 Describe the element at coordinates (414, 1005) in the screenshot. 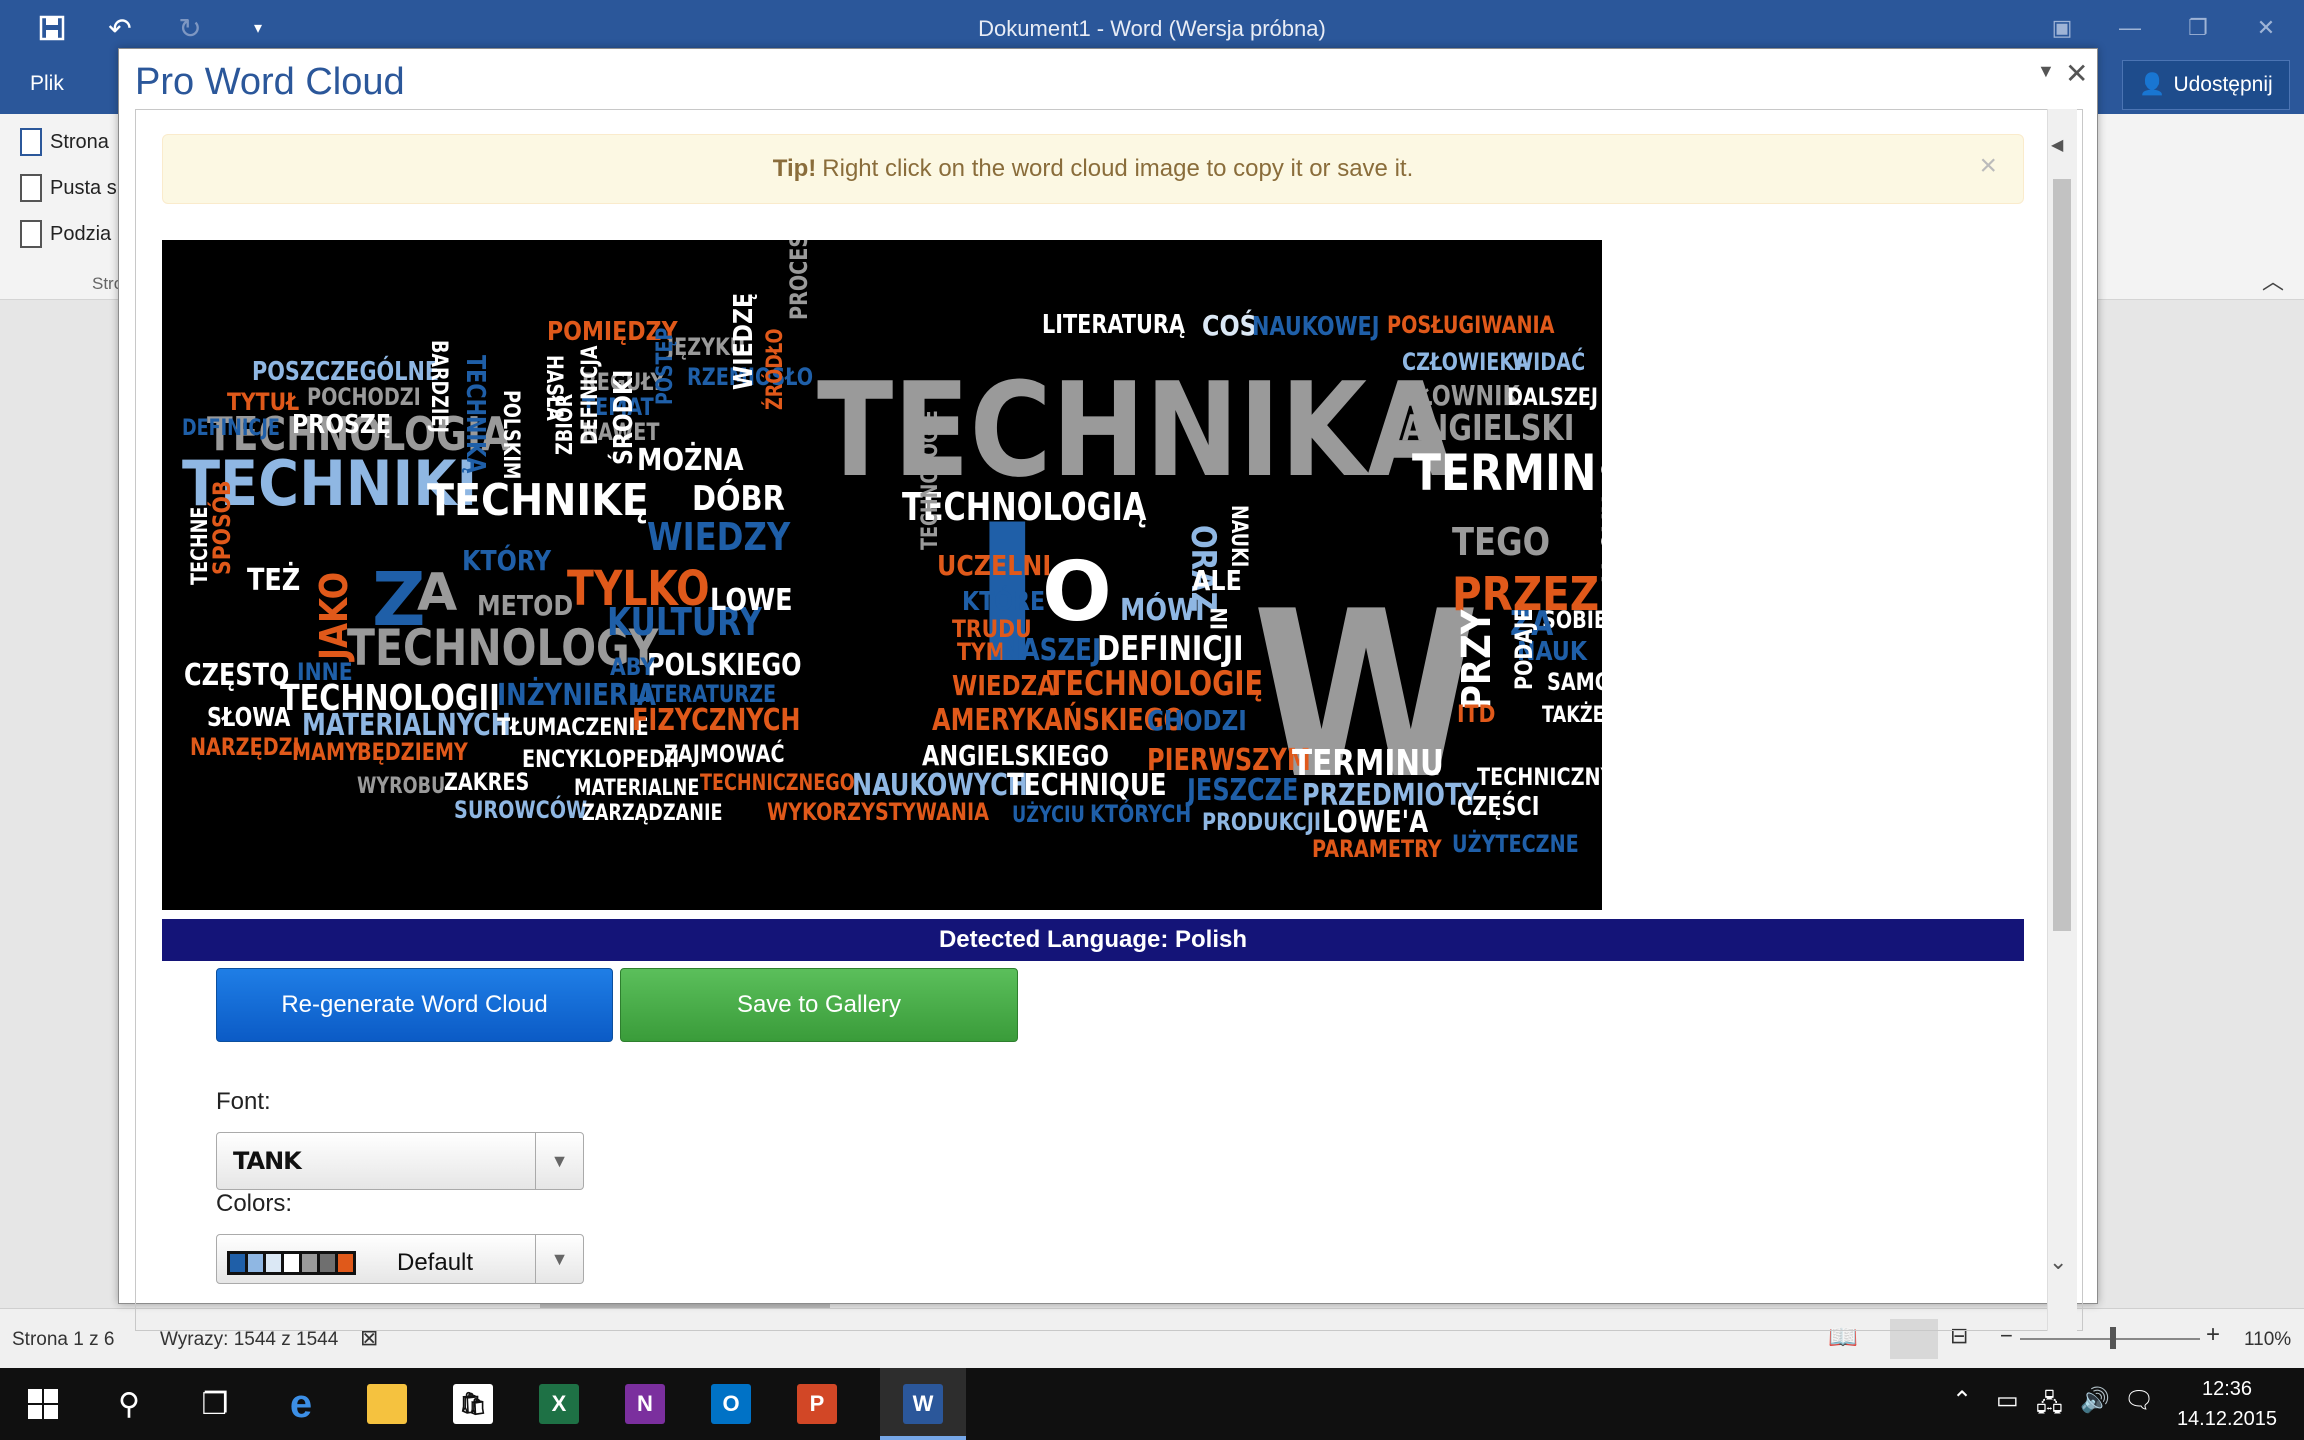

I see `regenerate-button: Re-generate Word Cloud` at that location.